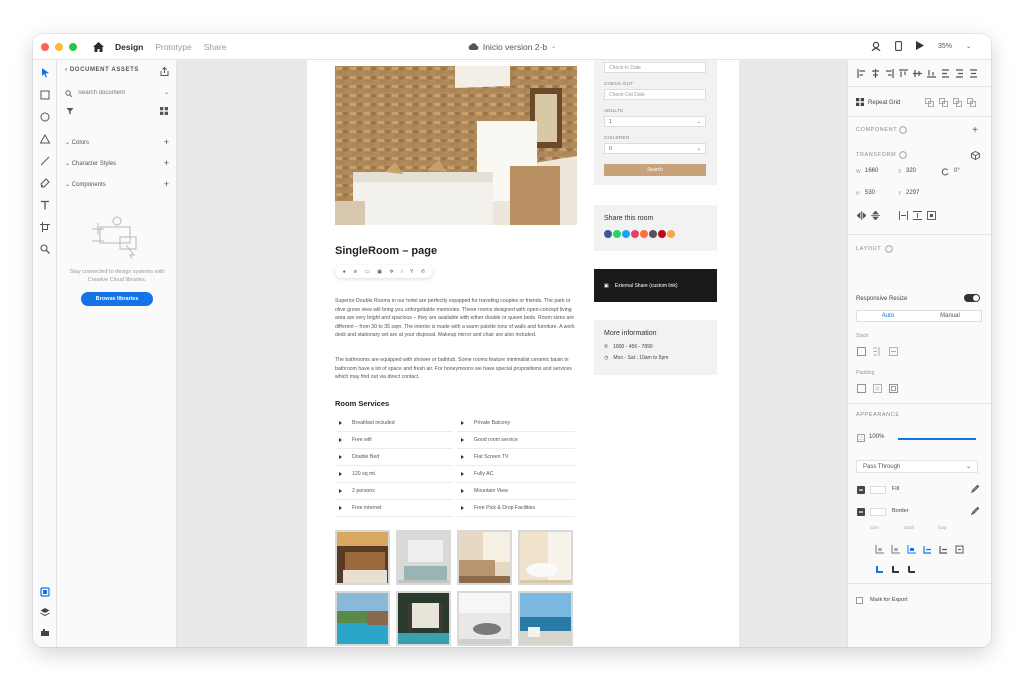 The height and width of the screenshot is (688, 1024). Describe the element at coordinates (45, 249) in the screenshot. I see `zoom-tool-icon` at that location.